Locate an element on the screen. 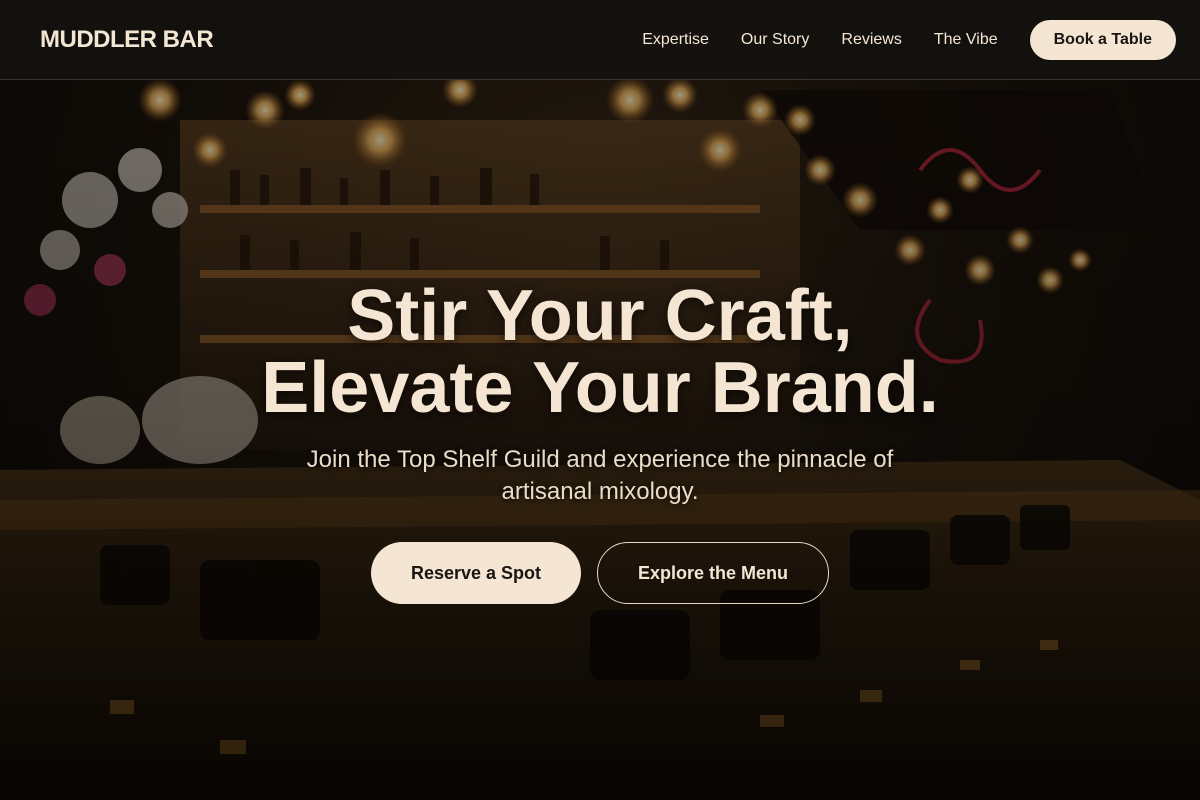 Image resolution: width=1200 pixels, height=800 pixels. nav-link-expertise: Expertise is located at coordinates (675, 40).